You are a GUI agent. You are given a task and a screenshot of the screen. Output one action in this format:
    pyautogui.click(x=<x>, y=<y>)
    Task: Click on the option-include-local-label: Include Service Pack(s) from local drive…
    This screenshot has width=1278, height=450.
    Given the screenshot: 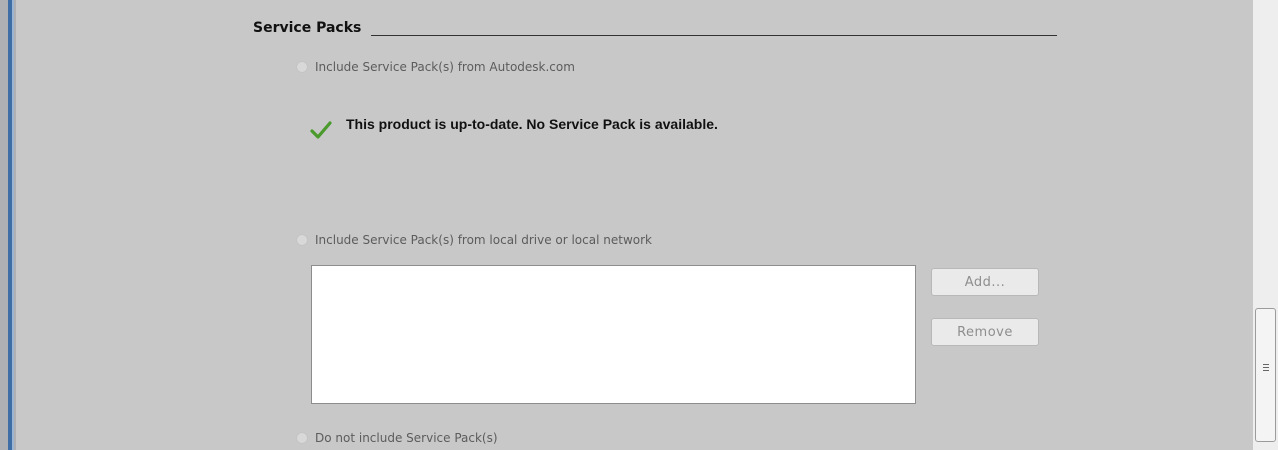 What is the action you would take?
    pyautogui.click(x=483, y=240)
    